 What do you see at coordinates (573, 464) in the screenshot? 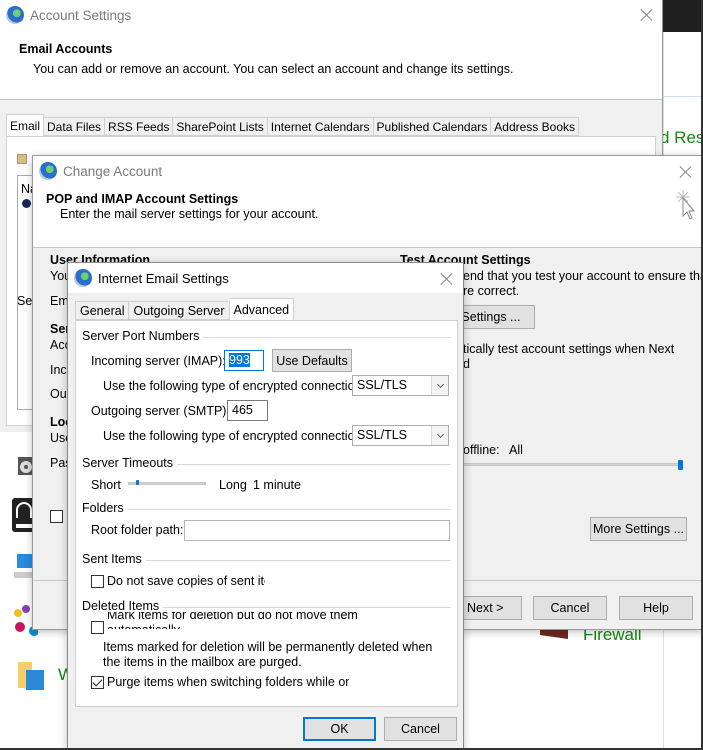
I see `offline-slider-track` at bounding box center [573, 464].